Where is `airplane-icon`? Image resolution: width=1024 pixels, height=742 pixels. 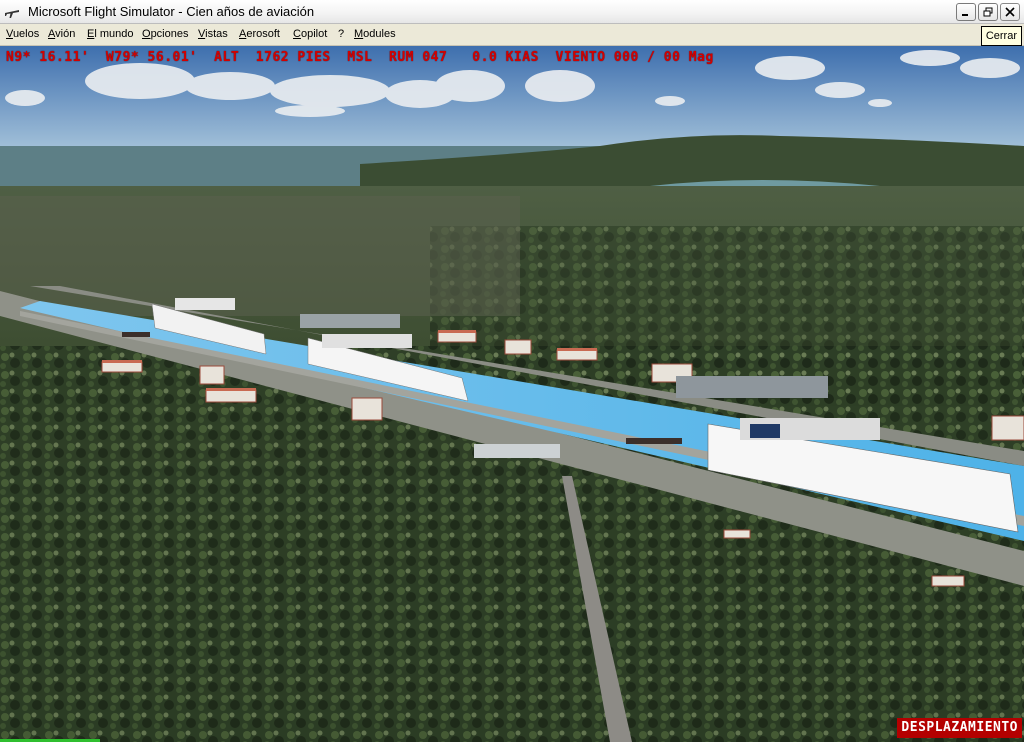
airplane-icon is located at coordinates (12, 14).